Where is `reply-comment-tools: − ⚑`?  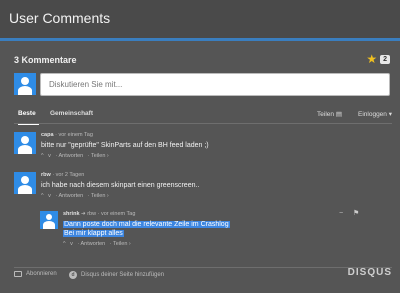
reply-comment-tools: − ⚑ is located at coordinates (345, 213).